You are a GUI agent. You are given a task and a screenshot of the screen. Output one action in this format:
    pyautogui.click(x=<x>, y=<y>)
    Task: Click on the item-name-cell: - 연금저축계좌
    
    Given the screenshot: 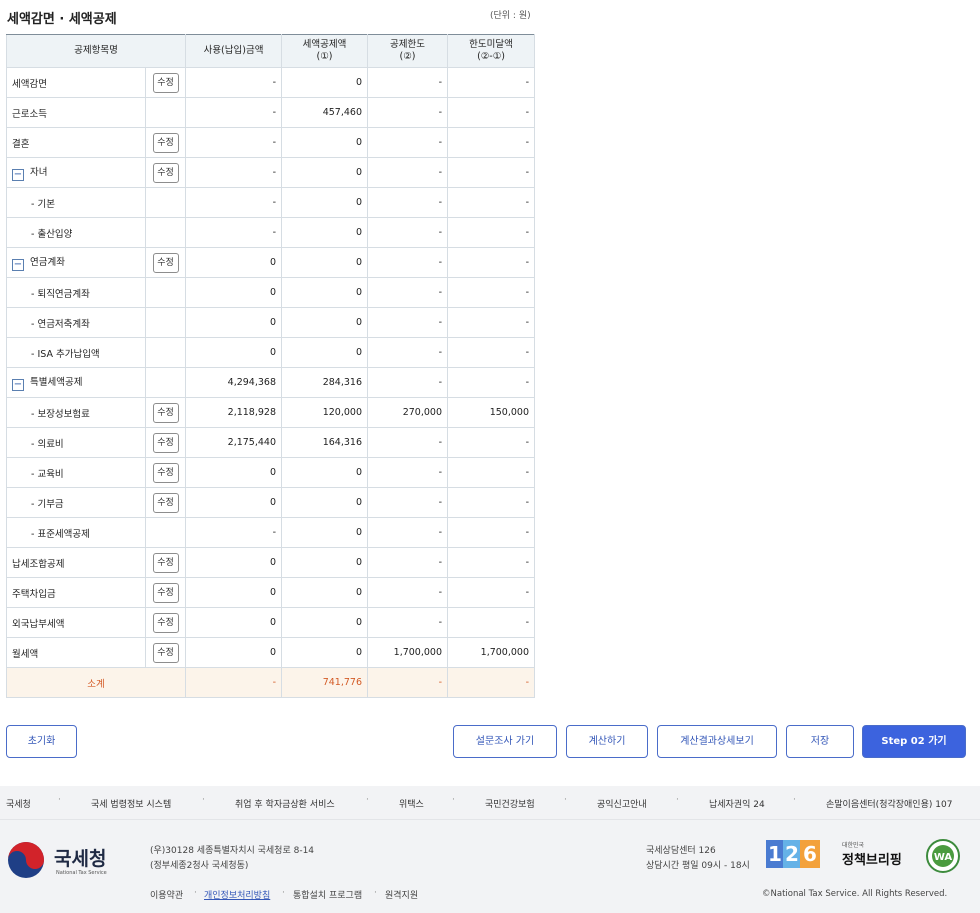 What is the action you would take?
    pyautogui.click(x=76, y=322)
    